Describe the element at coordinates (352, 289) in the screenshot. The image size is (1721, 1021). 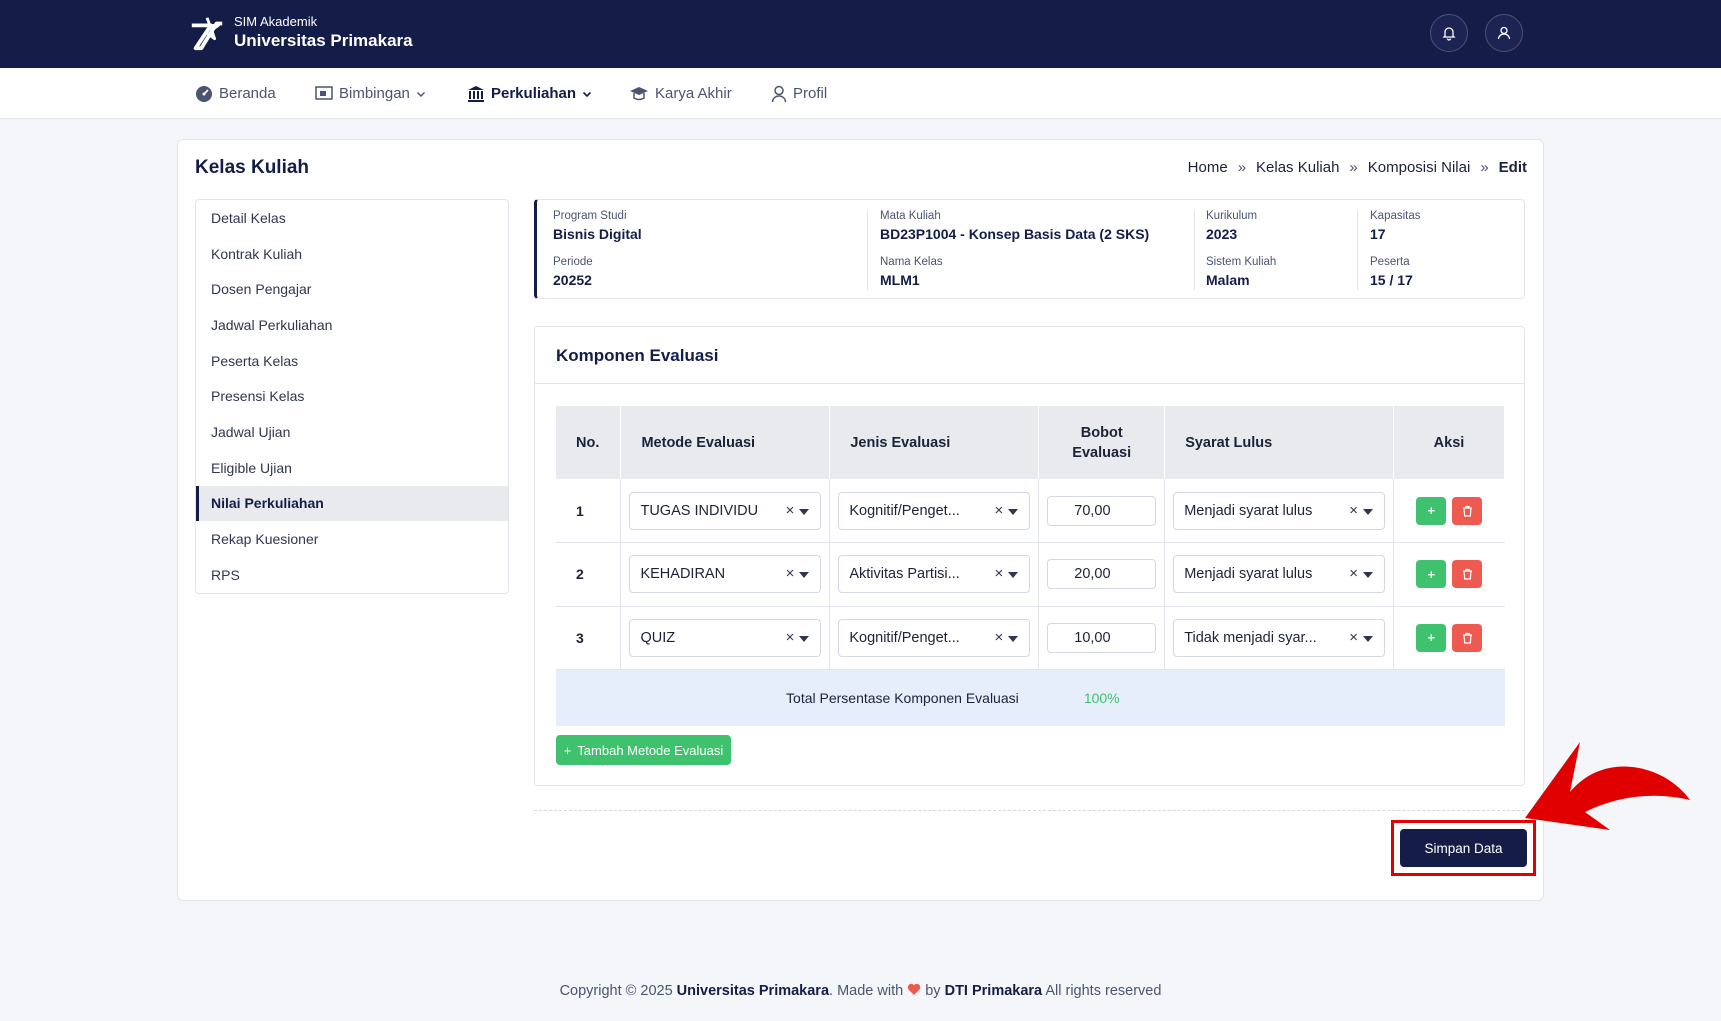
I see `sidebar-item-dosen-pengajar: Dosen Pengajar` at that location.